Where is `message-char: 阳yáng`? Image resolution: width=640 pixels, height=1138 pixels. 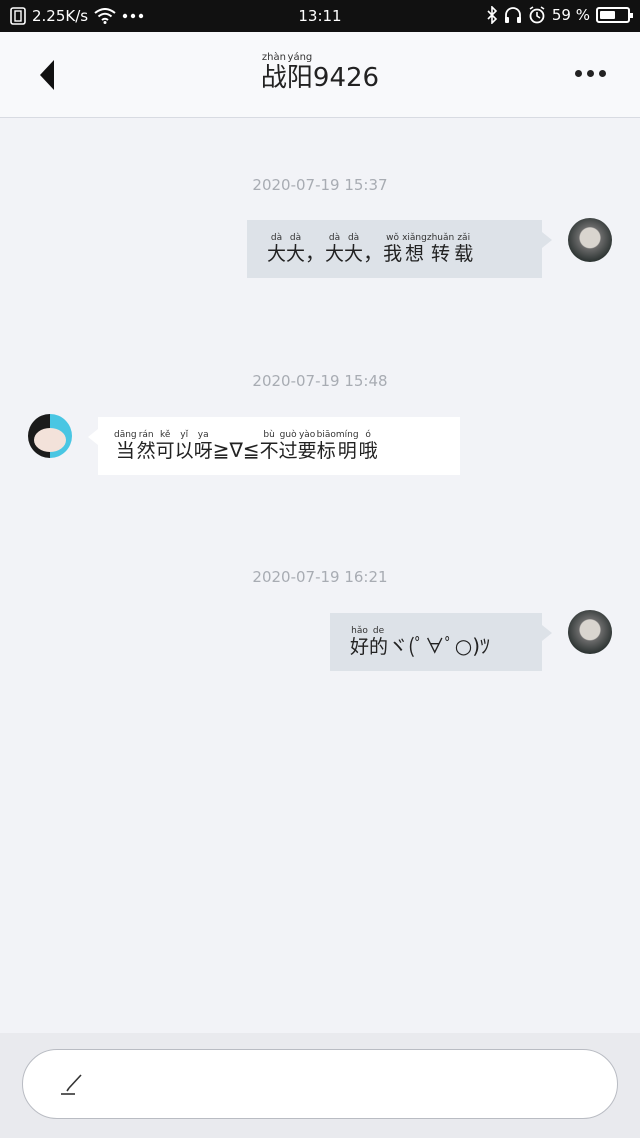 message-char: 阳yáng is located at coordinates (299, 72).